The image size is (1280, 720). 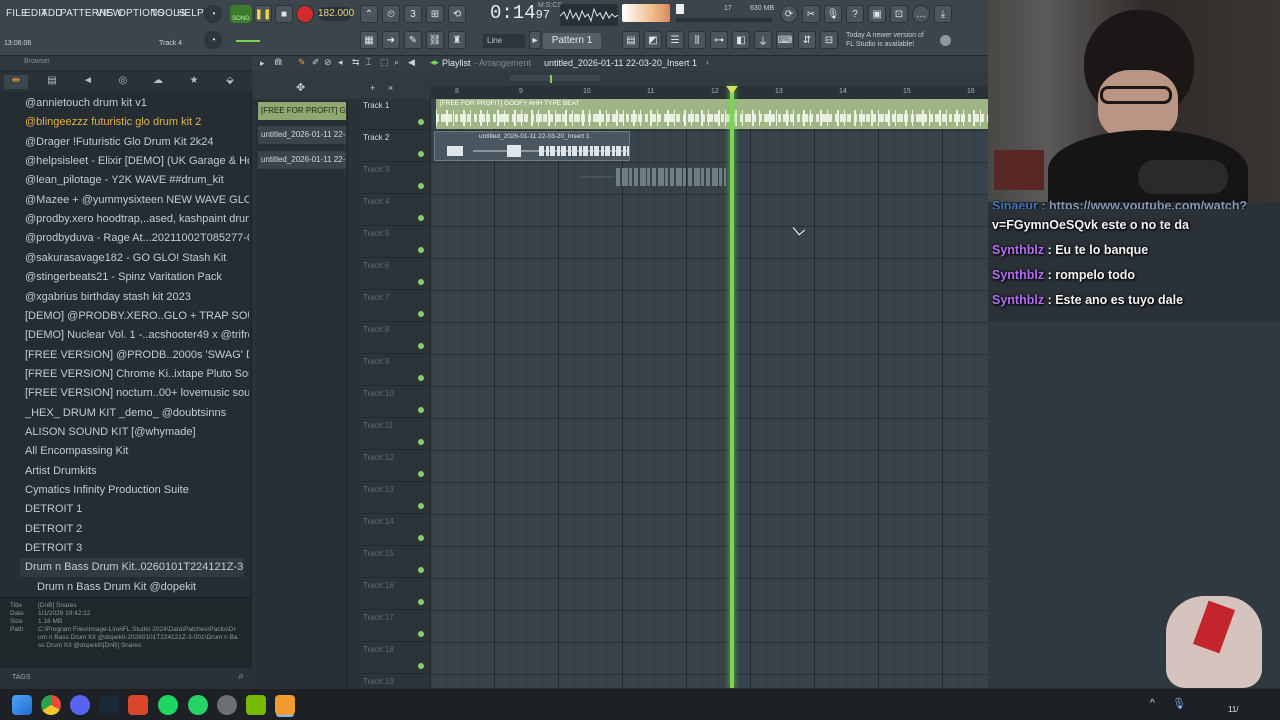 I want to click on tempo-display: 182.000, so click(x=336, y=14).